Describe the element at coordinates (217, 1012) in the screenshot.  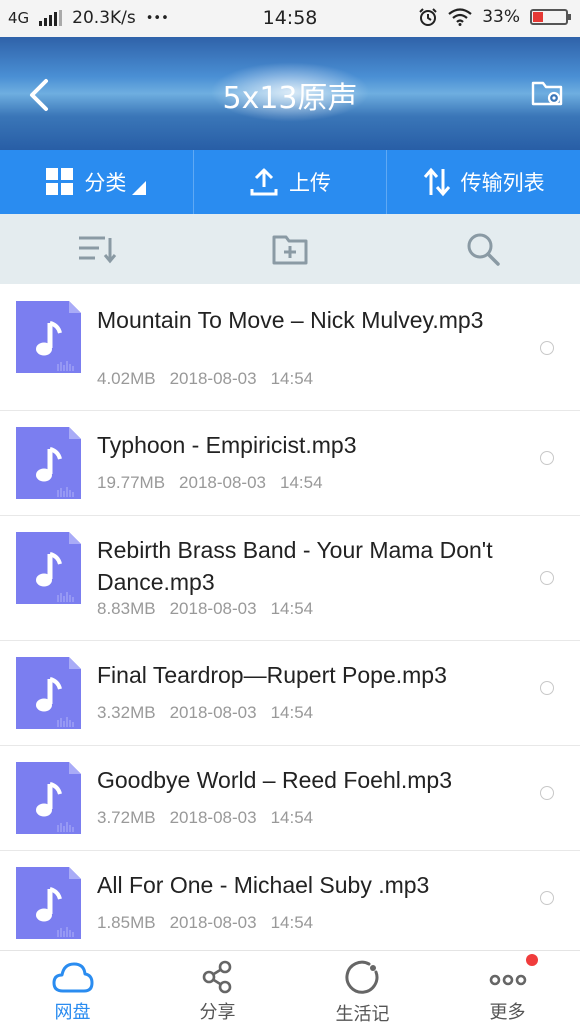
I see `nav-label: 分享` at that location.